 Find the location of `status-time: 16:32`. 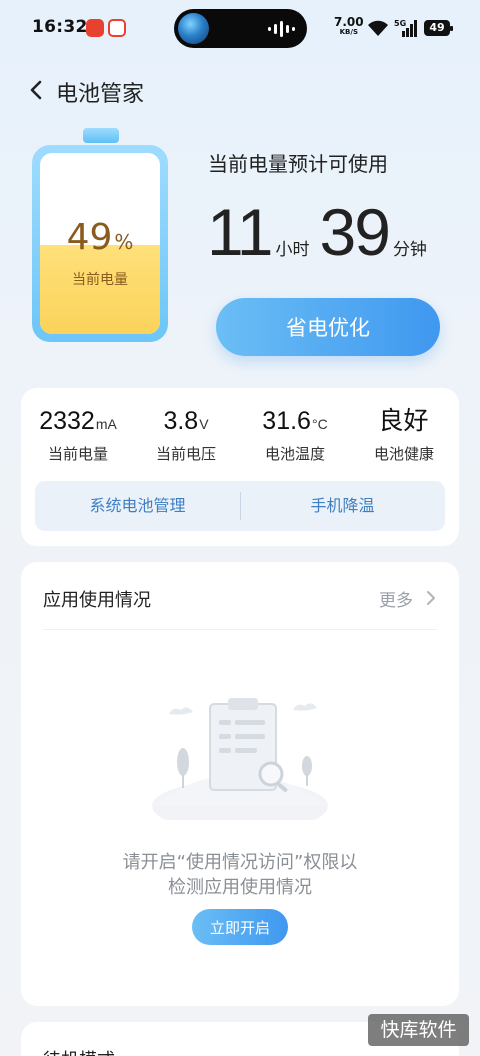

status-time: 16:32 is located at coordinates (60, 27).